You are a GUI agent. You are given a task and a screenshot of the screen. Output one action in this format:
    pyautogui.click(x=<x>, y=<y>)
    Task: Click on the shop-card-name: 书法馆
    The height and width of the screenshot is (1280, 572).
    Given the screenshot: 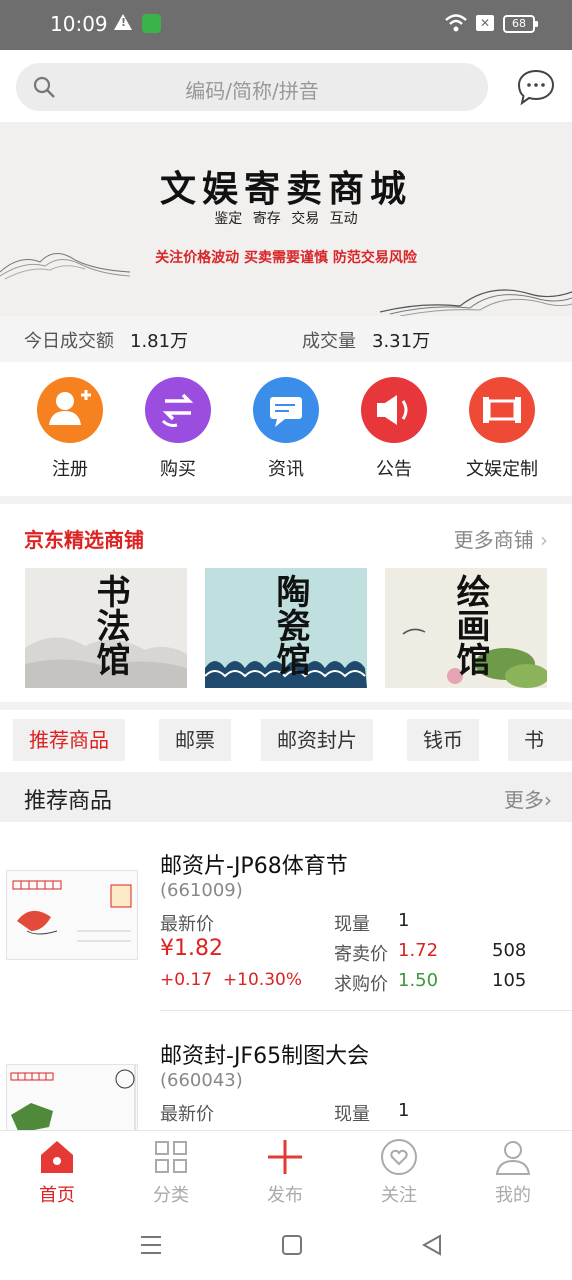 What is the action you would take?
    pyautogui.click(x=110, y=625)
    